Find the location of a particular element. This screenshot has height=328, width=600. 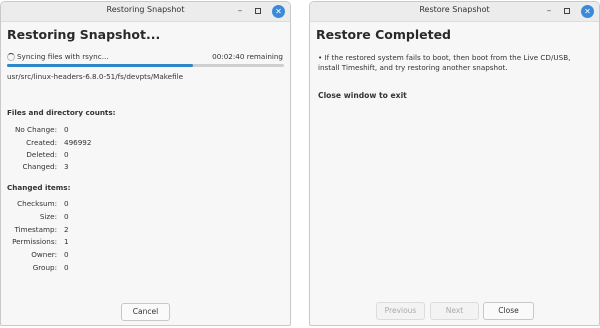

changed-label: Owner: is located at coordinates (44, 254).